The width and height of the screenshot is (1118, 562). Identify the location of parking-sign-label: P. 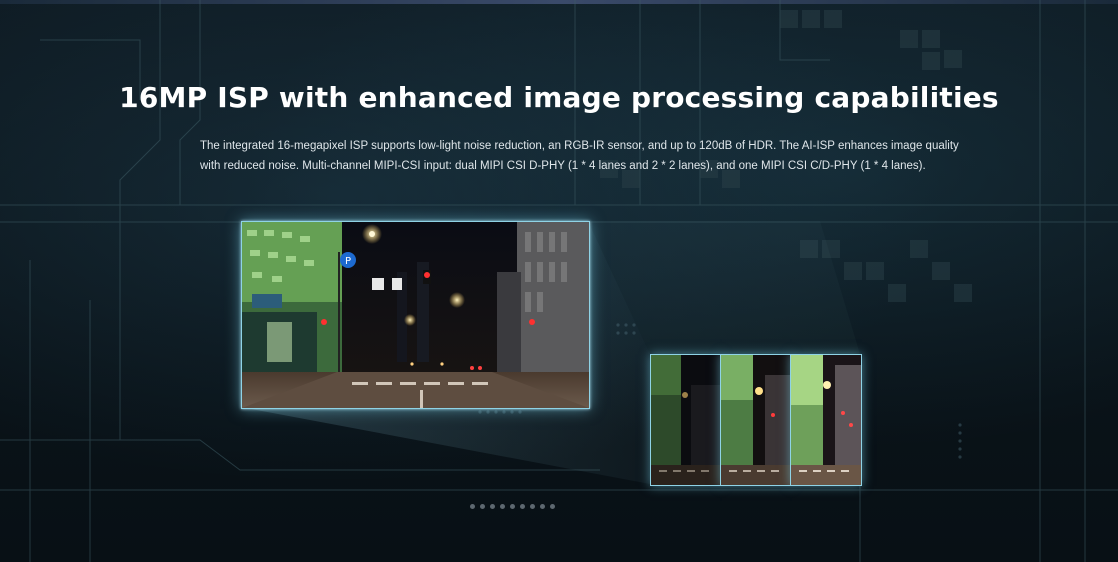
(348, 261).